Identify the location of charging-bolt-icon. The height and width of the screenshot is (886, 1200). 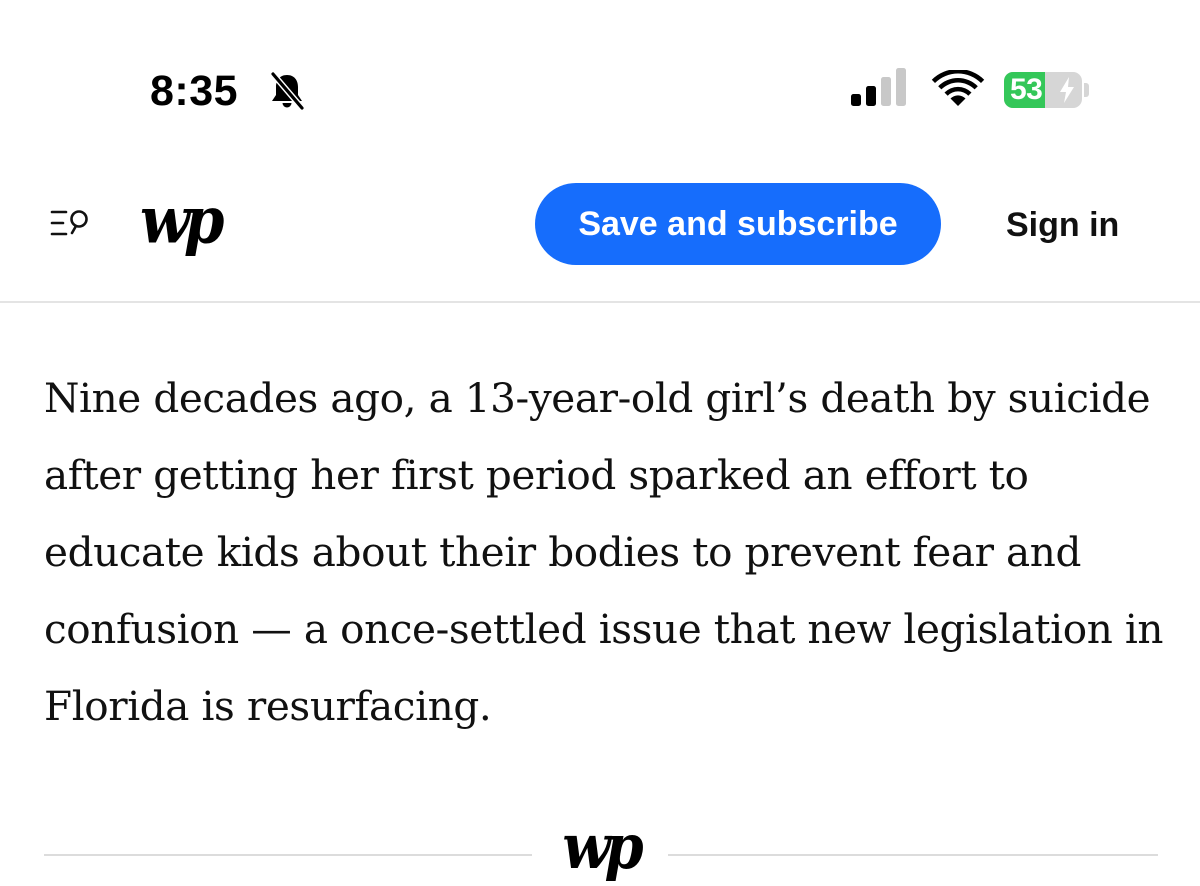
(1067, 90).